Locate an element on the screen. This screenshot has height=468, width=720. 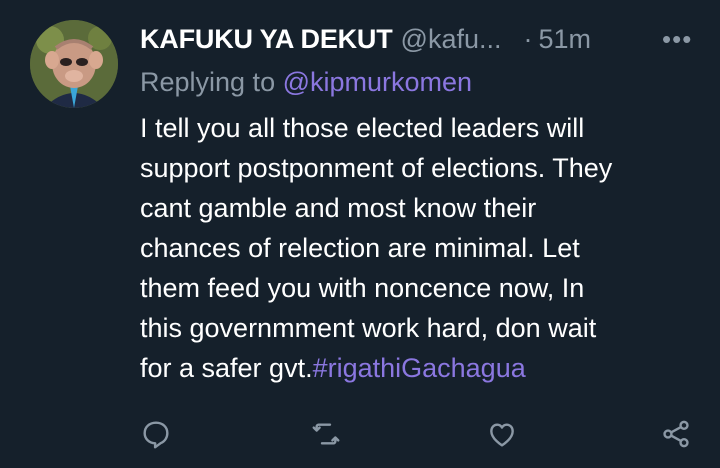
reply-button is located at coordinates (156, 434).